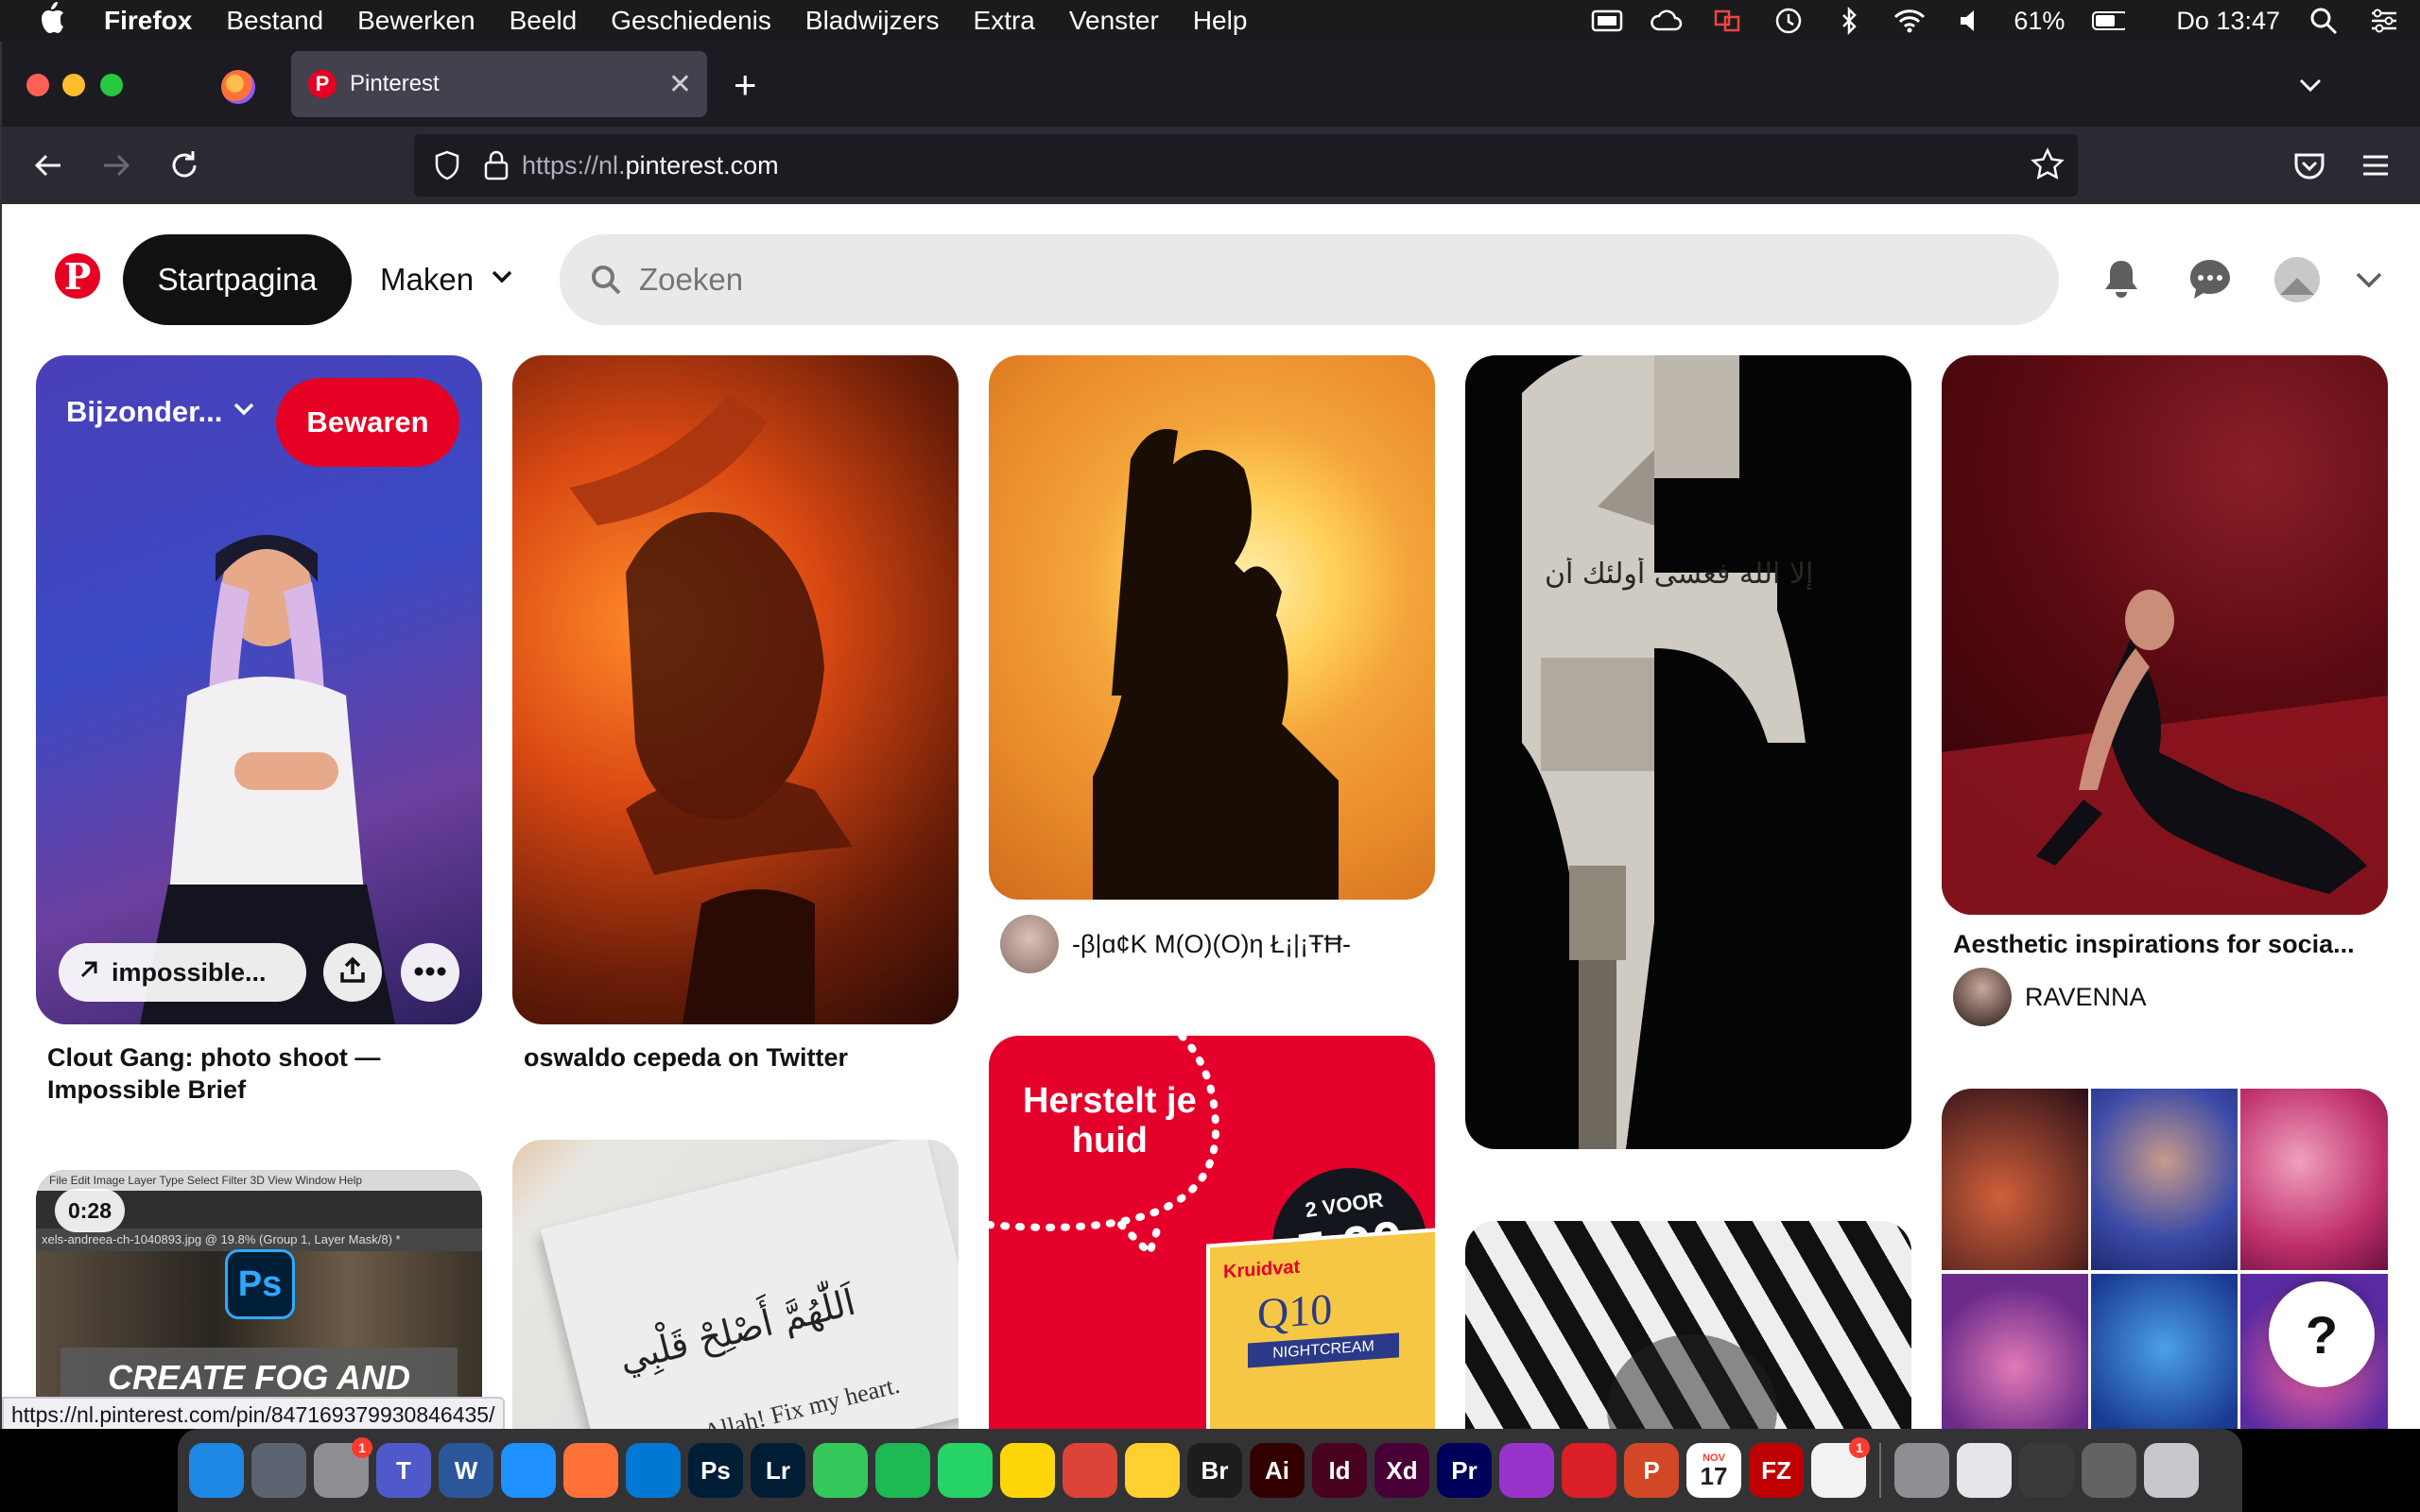 The image size is (2420, 1512). I want to click on menu-venster: Venster, so click(1114, 21).